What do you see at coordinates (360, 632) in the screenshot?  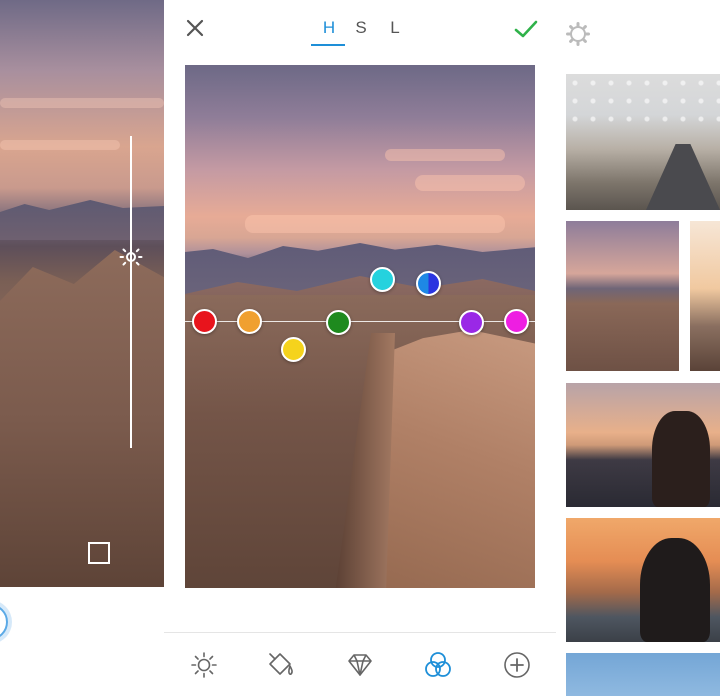 I see `toolbar-divider` at bounding box center [360, 632].